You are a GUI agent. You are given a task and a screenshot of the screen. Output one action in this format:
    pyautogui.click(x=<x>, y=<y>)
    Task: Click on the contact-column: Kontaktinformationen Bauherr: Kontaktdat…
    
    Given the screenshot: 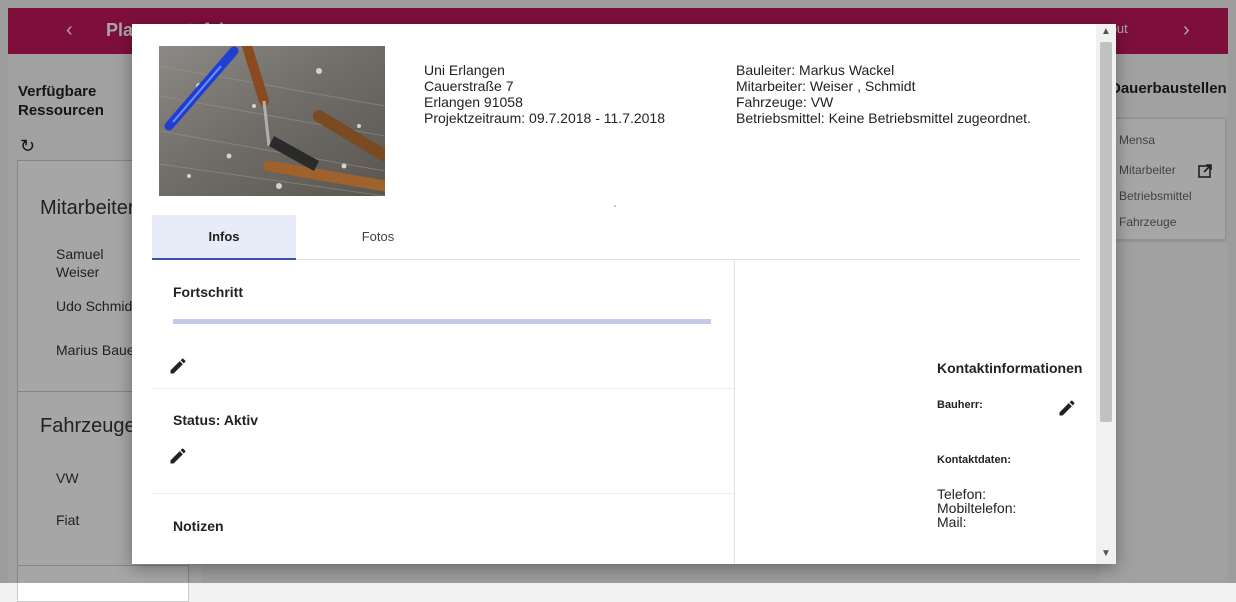 What is the action you would take?
    pyautogui.click(x=909, y=412)
    